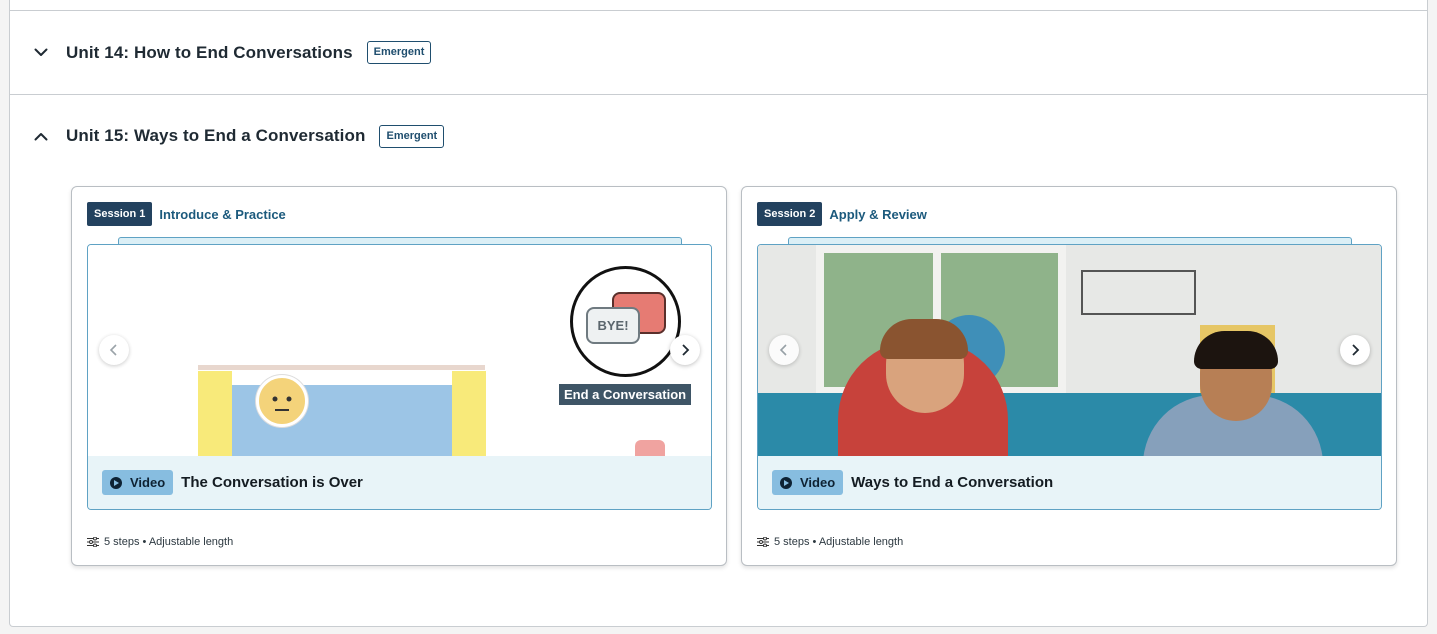 This screenshot has height=634, width=1437. Describe the element at coordinates (613, 325) in the screenshot. I see `bye-bubble: BYE!` at that location.